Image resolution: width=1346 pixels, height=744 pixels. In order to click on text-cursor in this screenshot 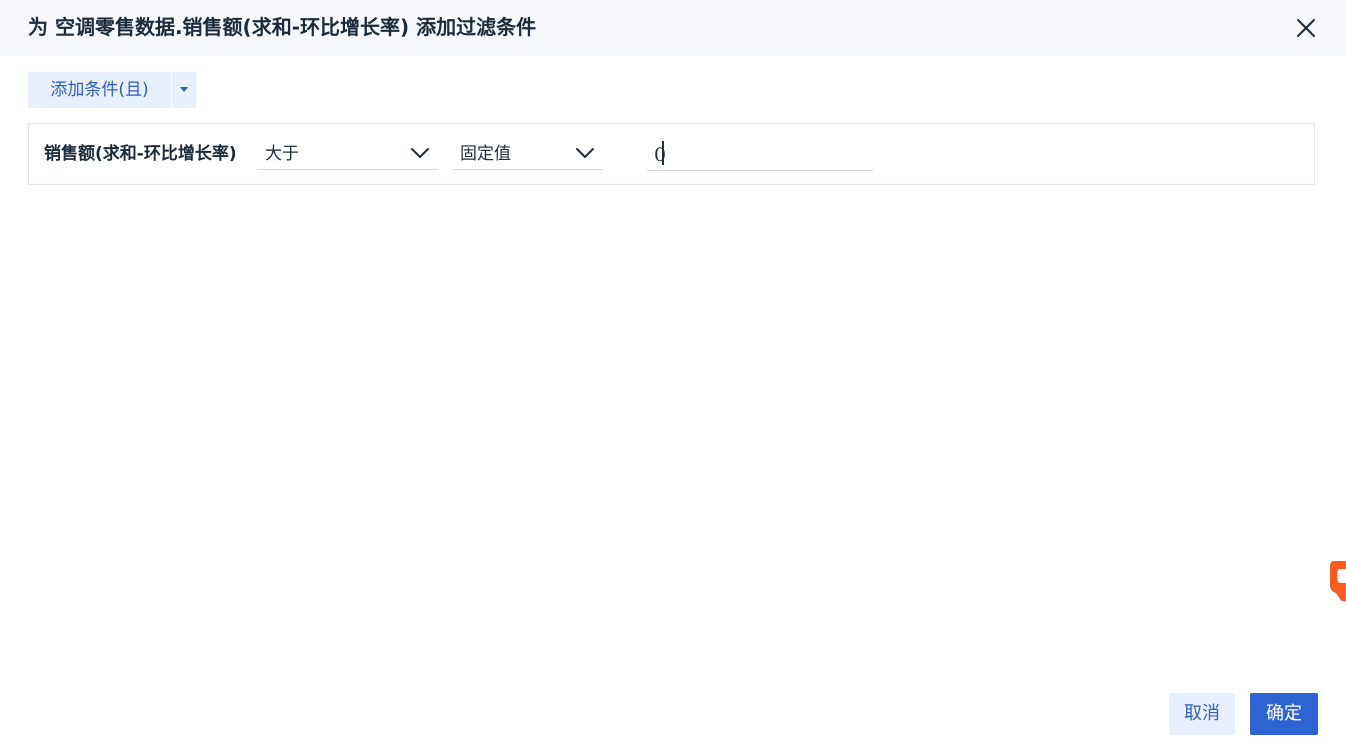, I will do `click(663, 153)`.